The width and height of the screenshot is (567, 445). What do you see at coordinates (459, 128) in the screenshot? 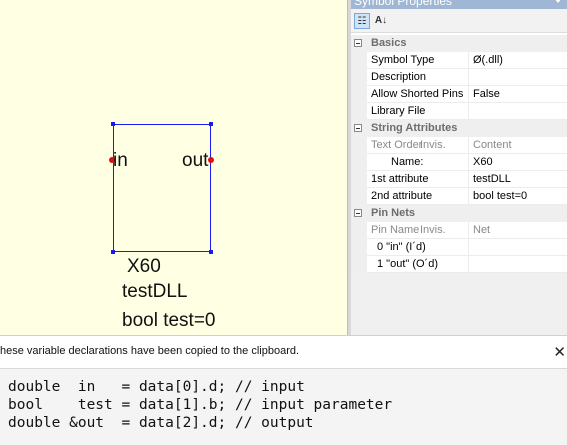
I see `section-string-attributes: String Attributes` at bounding box center [459, 128].